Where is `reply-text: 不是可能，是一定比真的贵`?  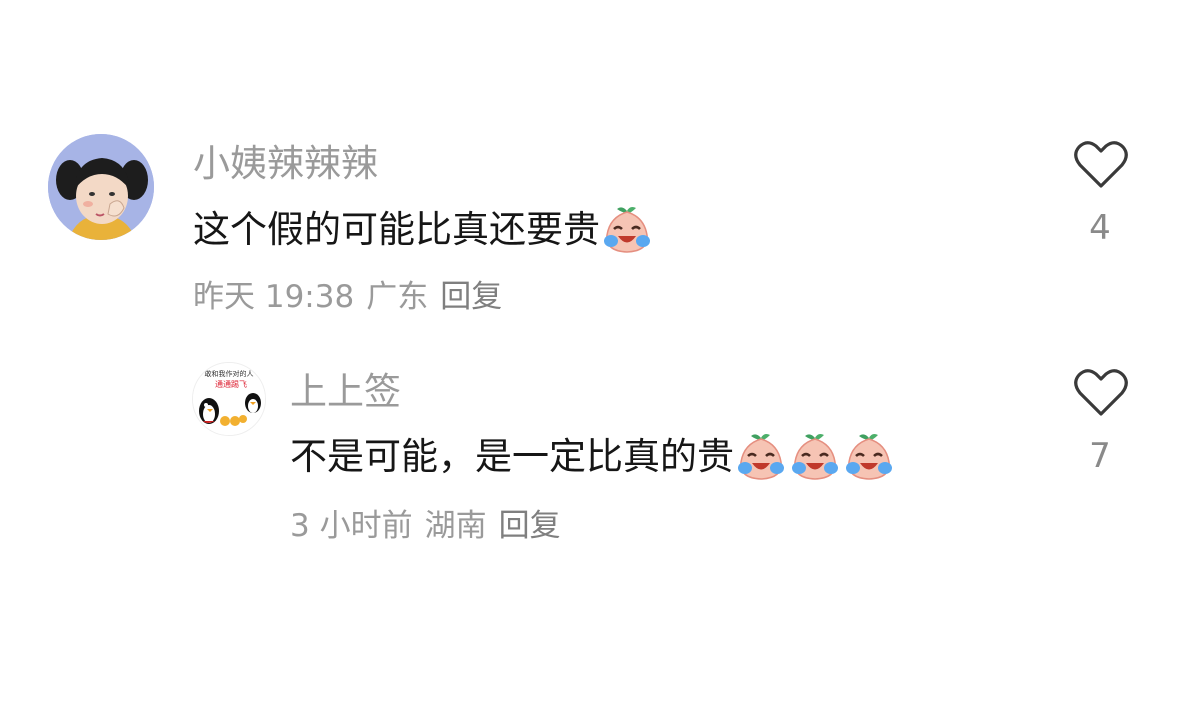
reply-text: 不是可能，是一定比真的贵 is located at coordinates (593, 457).